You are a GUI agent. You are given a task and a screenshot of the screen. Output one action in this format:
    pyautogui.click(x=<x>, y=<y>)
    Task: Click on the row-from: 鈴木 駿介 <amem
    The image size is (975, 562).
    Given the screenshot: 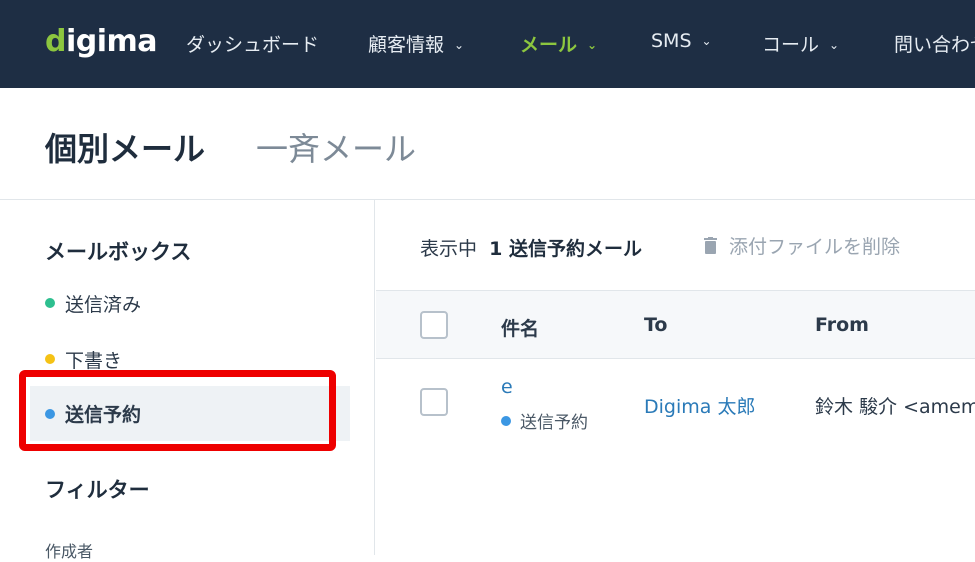 What is the action you would take?
    pyautogui.click(x=895, y=407)
    